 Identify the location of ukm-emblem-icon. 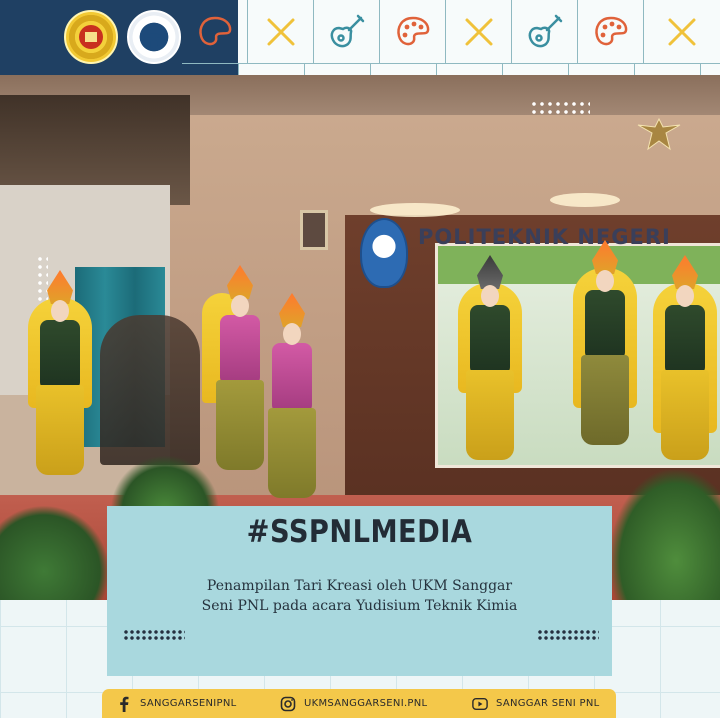
(154, 37).